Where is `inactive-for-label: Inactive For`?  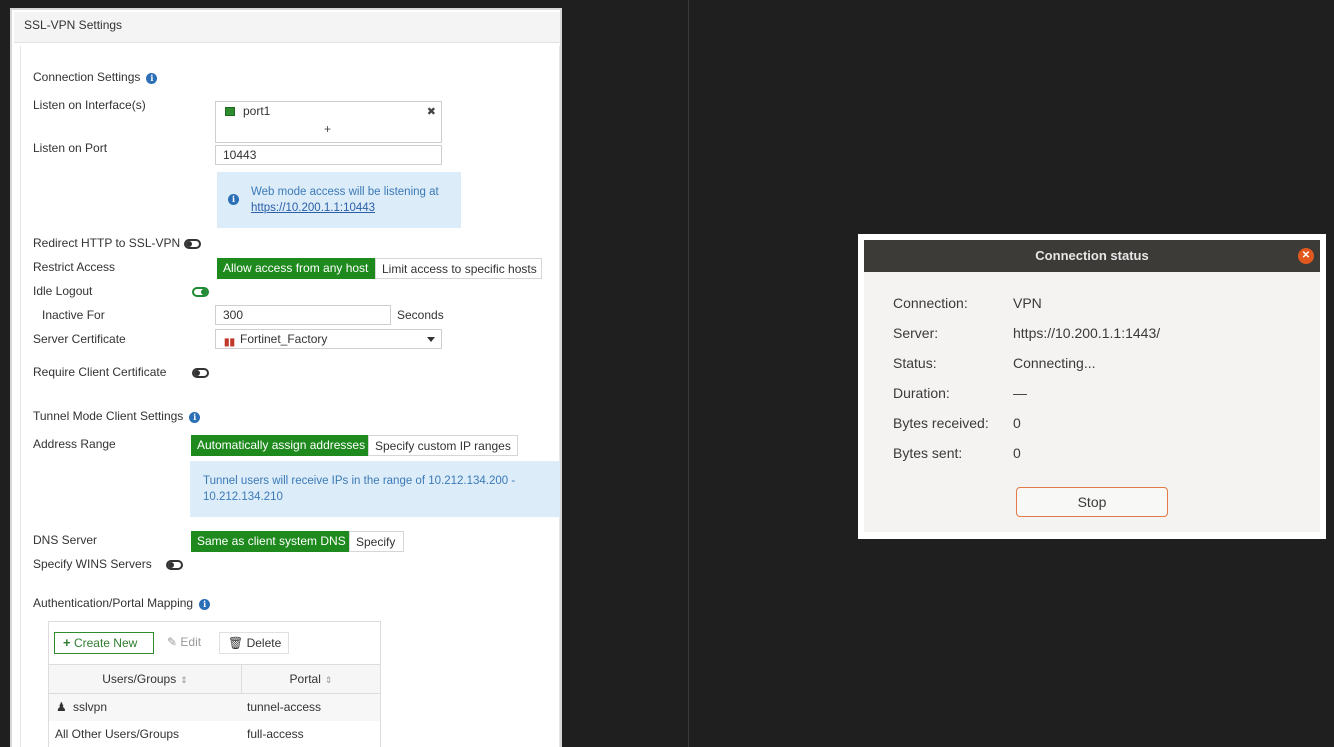
inactive-for-label: Inactive For is located at coordinates (73, 315).